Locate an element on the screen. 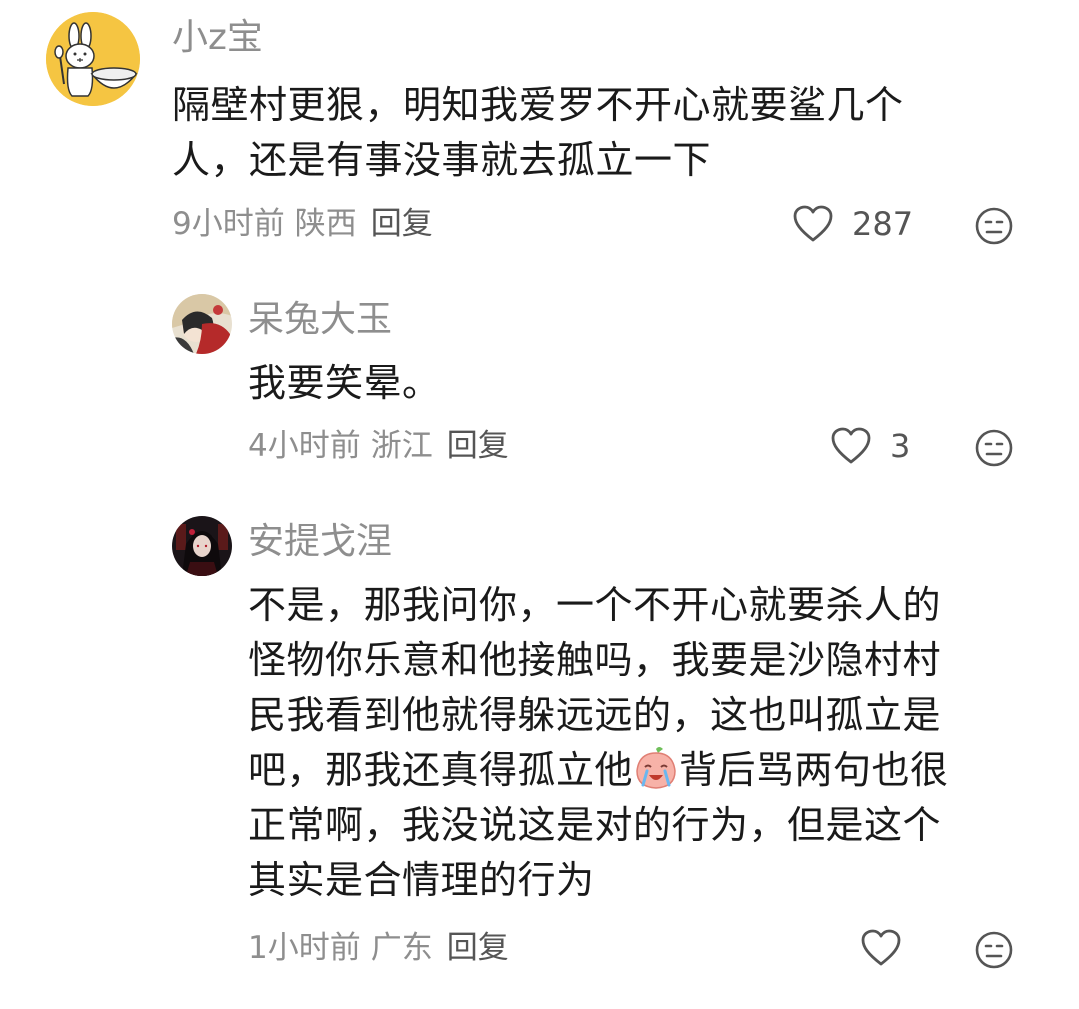 This screenshot has width=1079, height=1009. username: 安提戈涅 is located at coordinates (320, 542).